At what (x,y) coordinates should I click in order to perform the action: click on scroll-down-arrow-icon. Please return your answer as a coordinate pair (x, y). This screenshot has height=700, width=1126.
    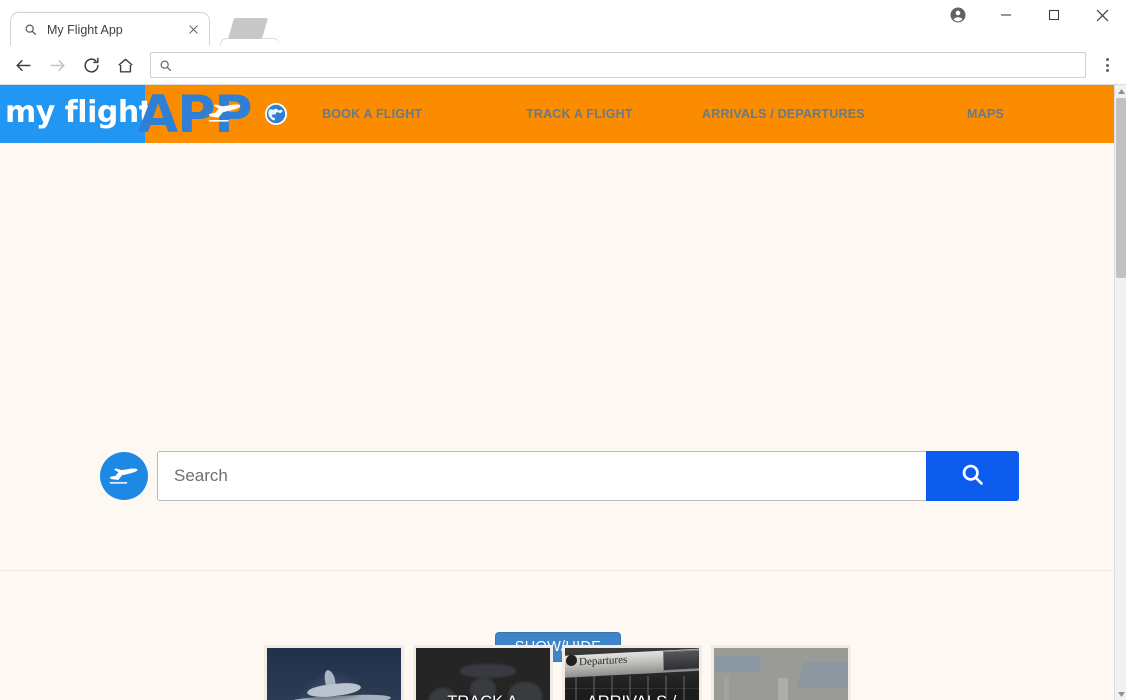
    Looking at the image, I should click on (1120, 694).